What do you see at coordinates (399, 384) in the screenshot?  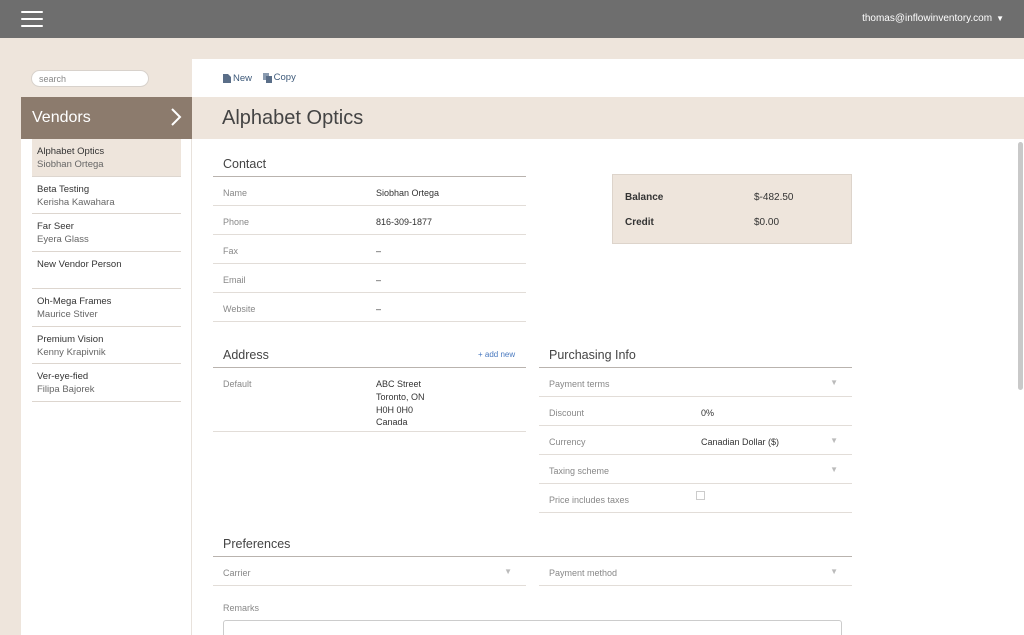 I see `address-line-1: ABC Street` at bounding box center [399, 384].